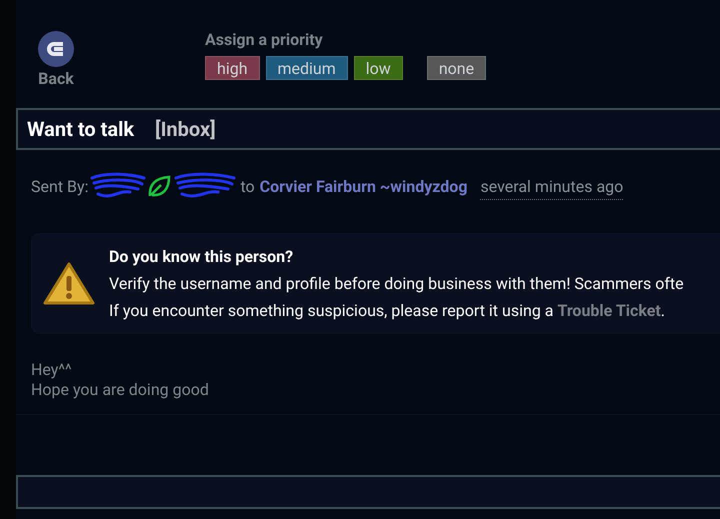 The image size is (720, 519). What do you see at coordinates (69, 283) in the screenshot?
I see `warning-icon` at bounding box center [69, 283].